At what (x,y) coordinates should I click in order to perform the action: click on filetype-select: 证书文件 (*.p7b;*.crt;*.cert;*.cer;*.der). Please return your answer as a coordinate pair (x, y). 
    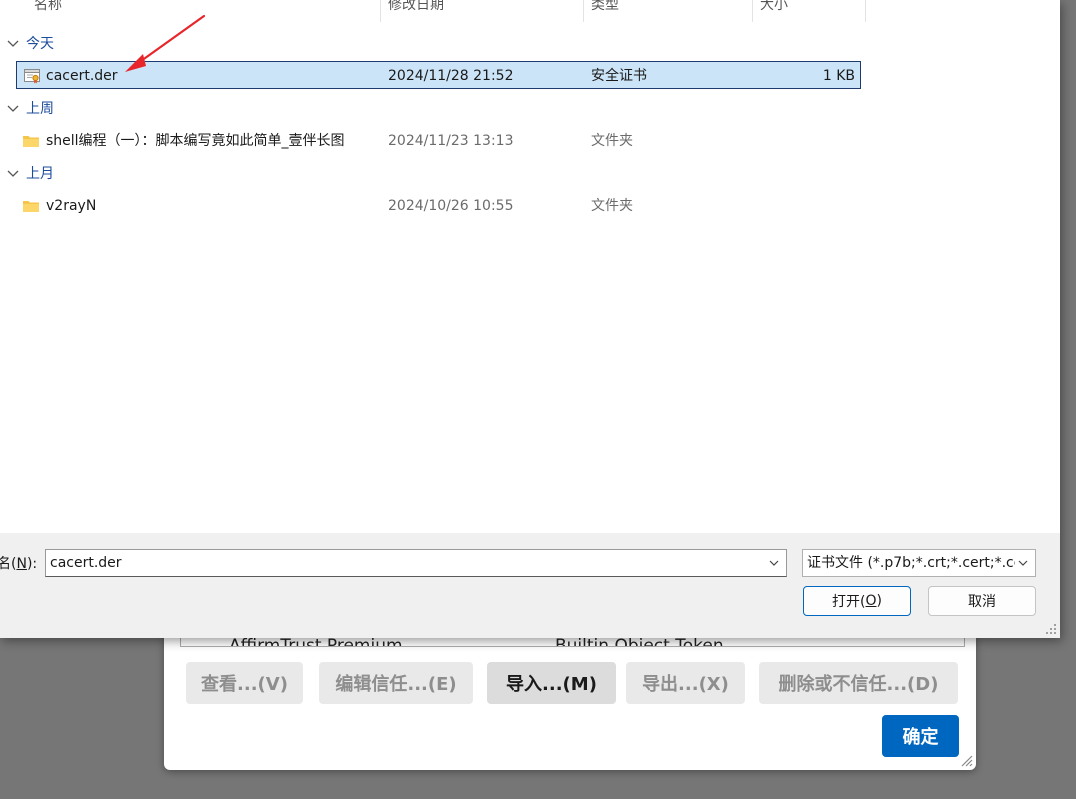
    Looking at the image, I should click on (919, 563).